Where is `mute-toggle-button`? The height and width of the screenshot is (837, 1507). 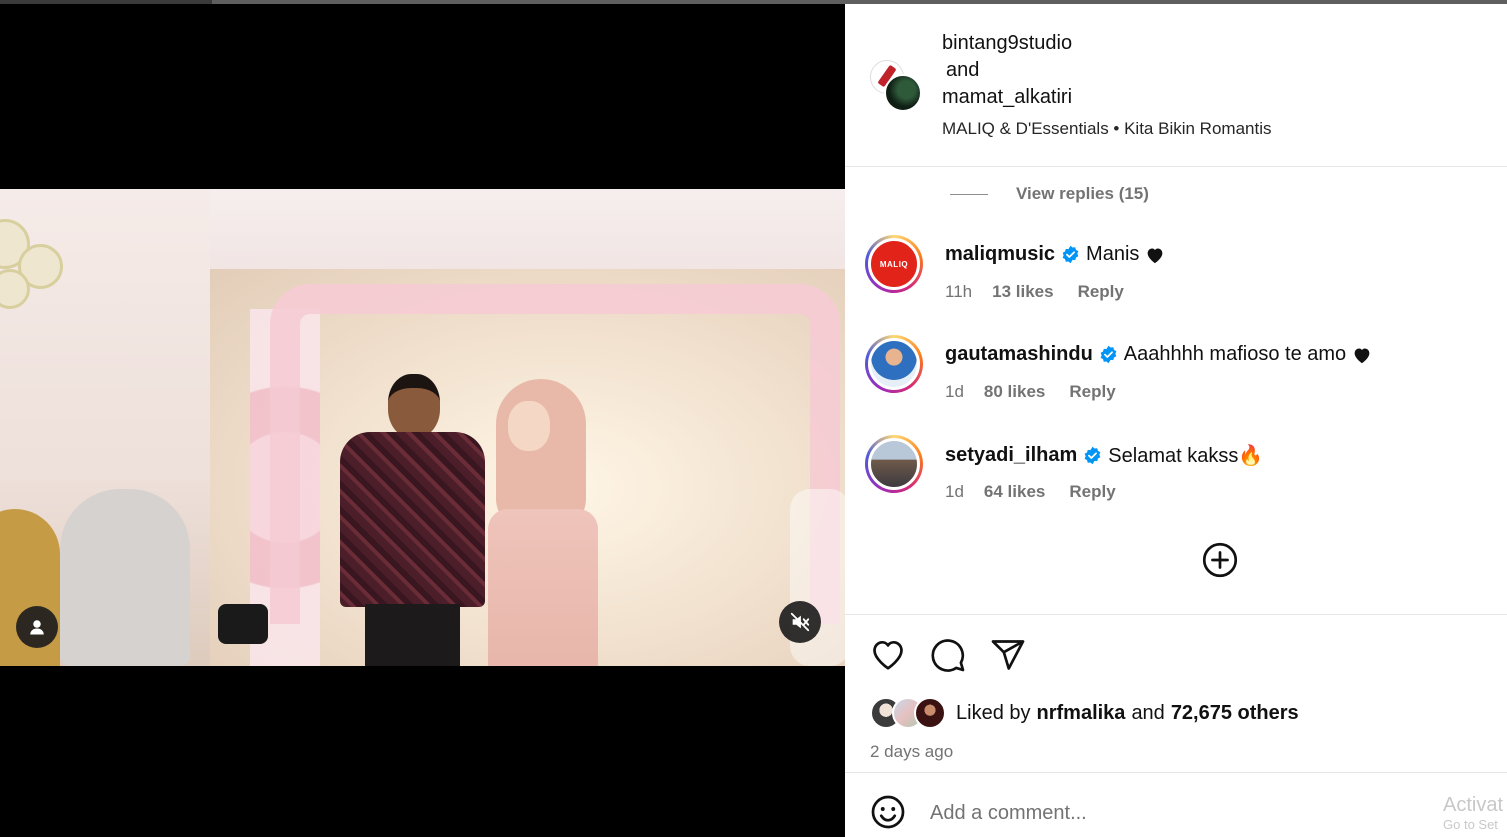
mute-toggle-button is located at coordinates (800, 622).